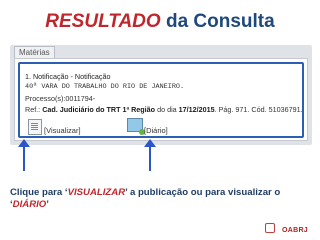 The image size is (320, 240). Describe the element at coordinates (96, 192) in the screenshot. I see `caption-view-word: VISUALIZAR` at that location.